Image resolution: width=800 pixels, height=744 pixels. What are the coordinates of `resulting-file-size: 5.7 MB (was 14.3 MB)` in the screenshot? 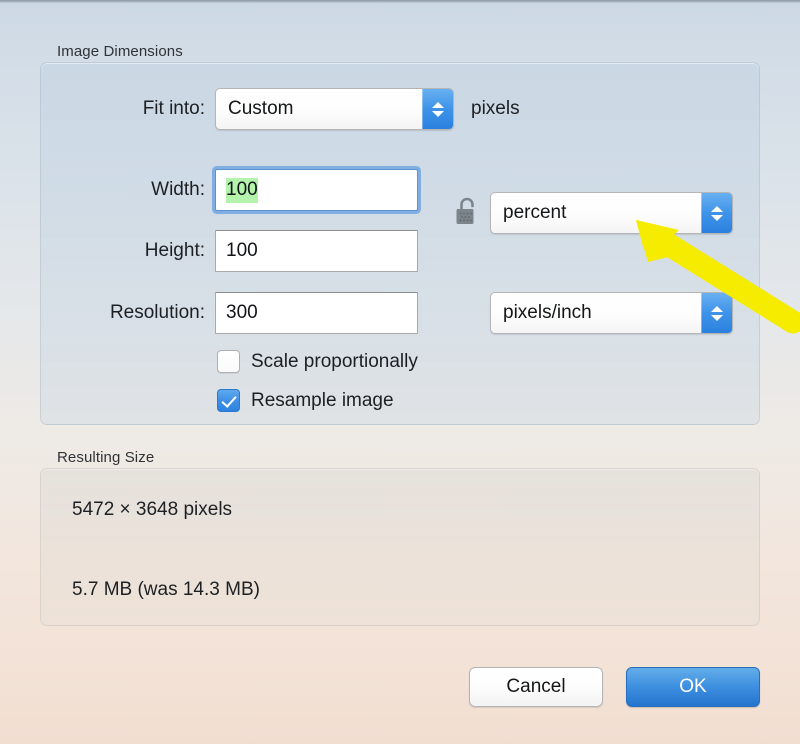 It's located at (166, 589).